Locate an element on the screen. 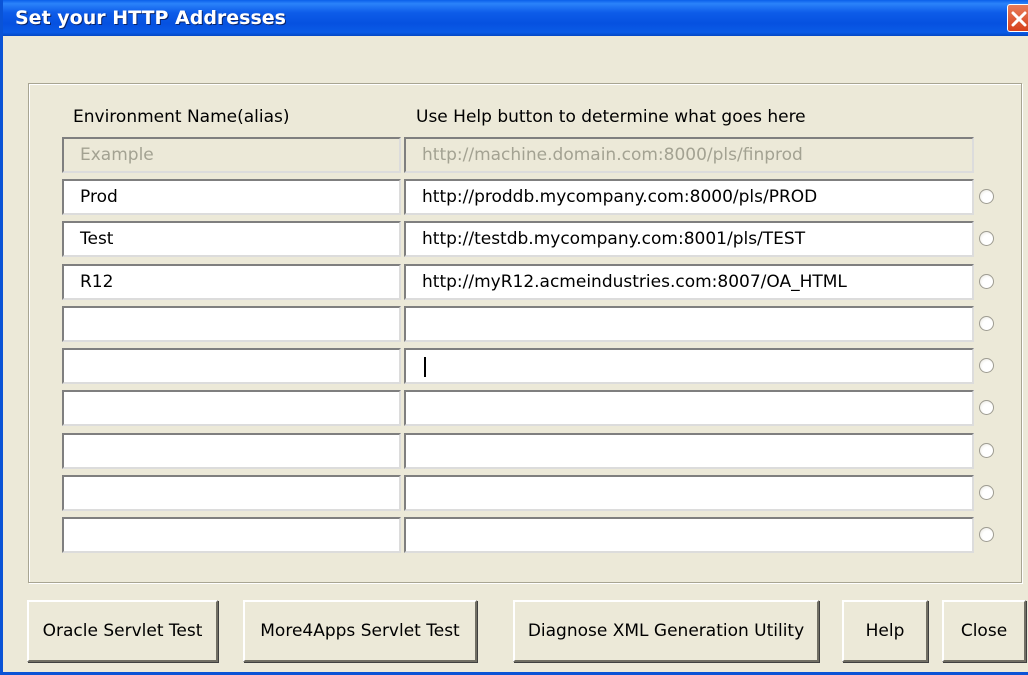  help-button: Help is located at coordinates (885, 631).